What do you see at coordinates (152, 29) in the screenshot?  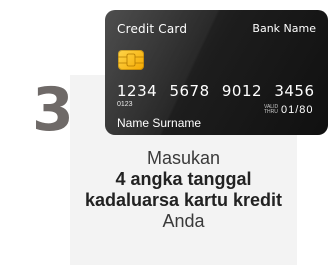 I see `card-title: Credit Card` at bounding box center [152, 29].